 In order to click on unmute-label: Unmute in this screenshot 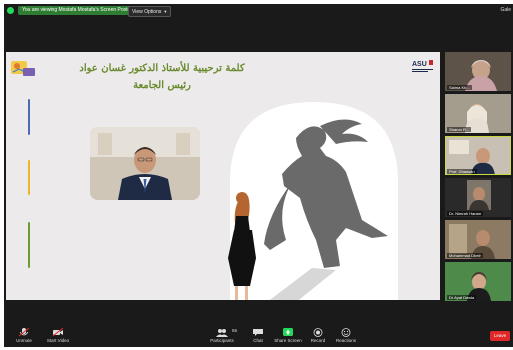, I will do `click(24, 340)`.